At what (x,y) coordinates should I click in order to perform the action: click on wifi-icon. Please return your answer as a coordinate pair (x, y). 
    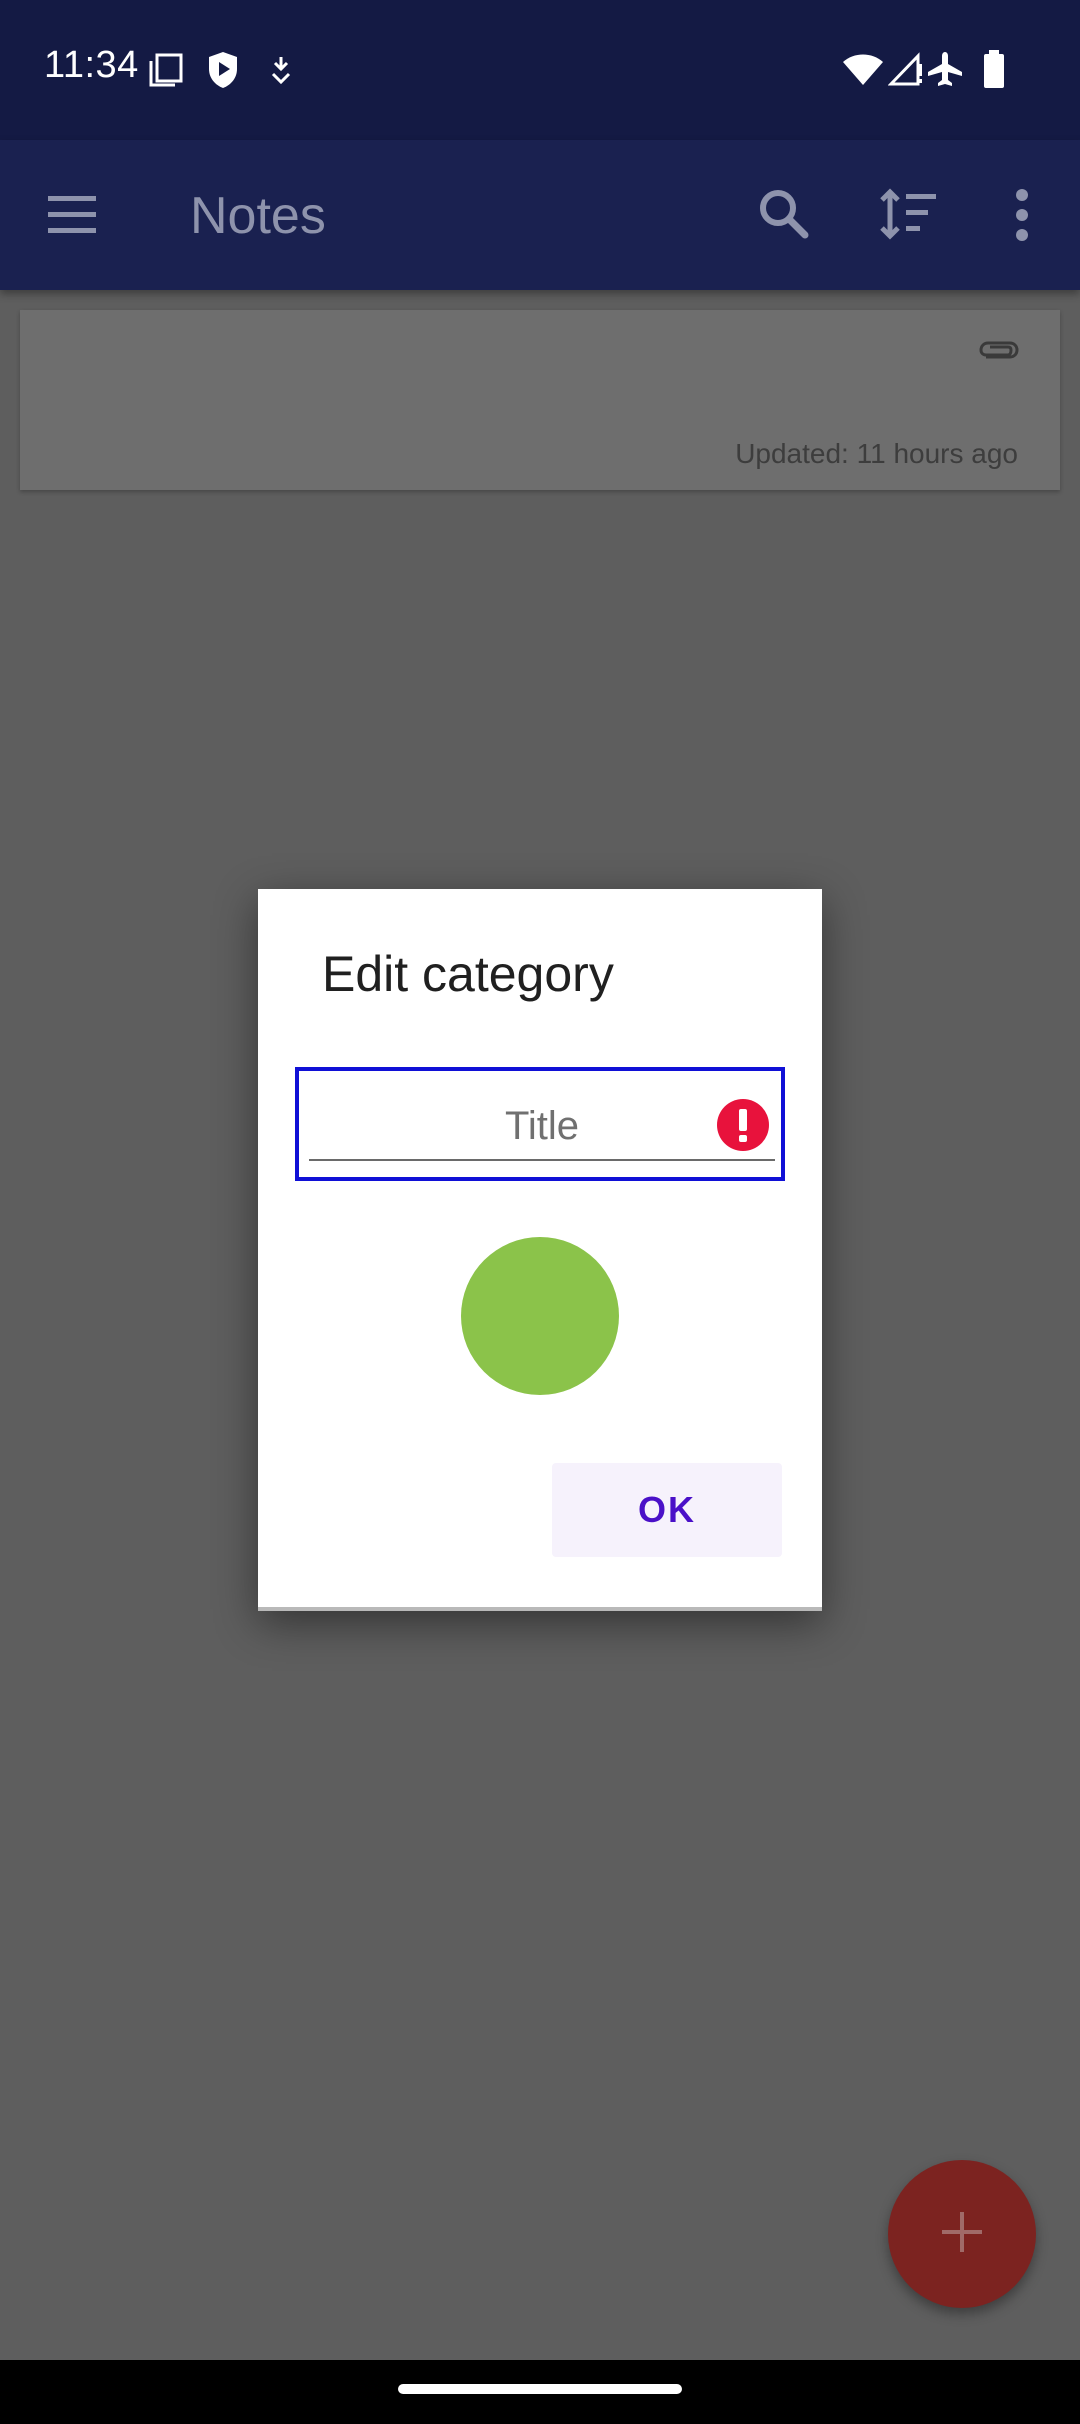
    Looking at the image, I should click on (863, 71).